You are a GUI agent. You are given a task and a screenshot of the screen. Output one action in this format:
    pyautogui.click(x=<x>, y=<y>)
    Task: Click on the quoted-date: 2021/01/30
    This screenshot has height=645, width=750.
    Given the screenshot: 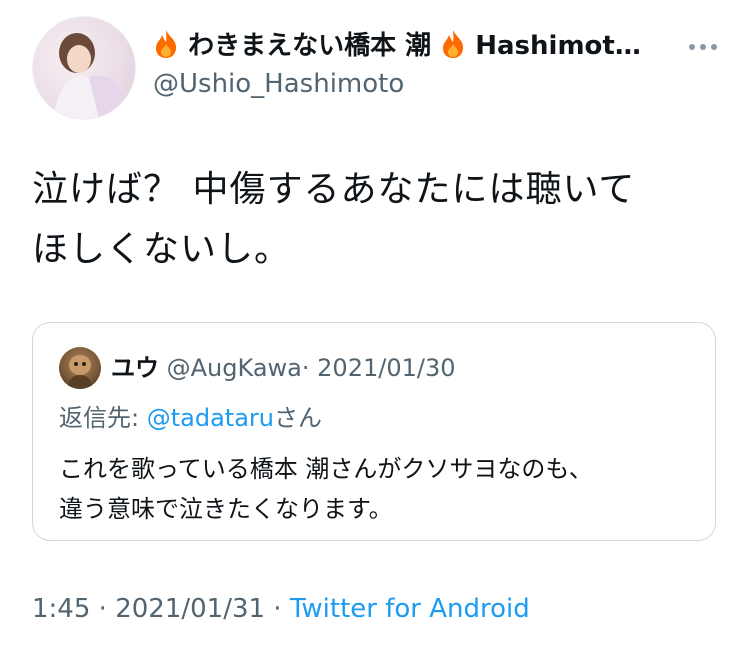 What is the action you would take?
    pyautogui.click(x=386, y=368)
    